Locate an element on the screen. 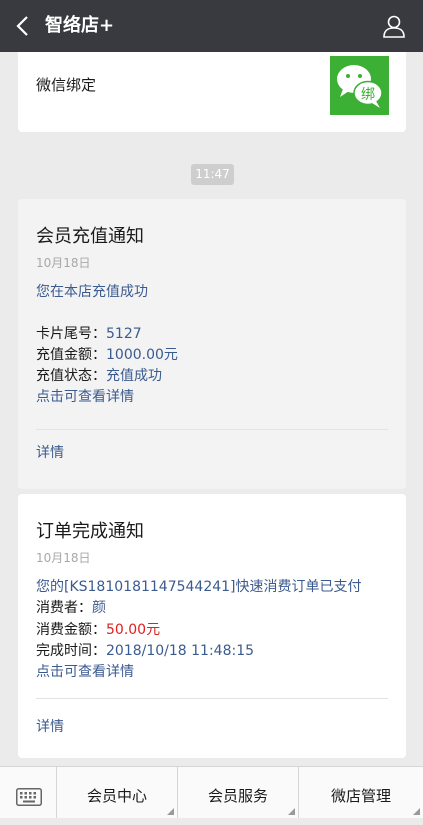  wechat-bind-card: 微信绑定 绑 is located at coordinates (212, 92).